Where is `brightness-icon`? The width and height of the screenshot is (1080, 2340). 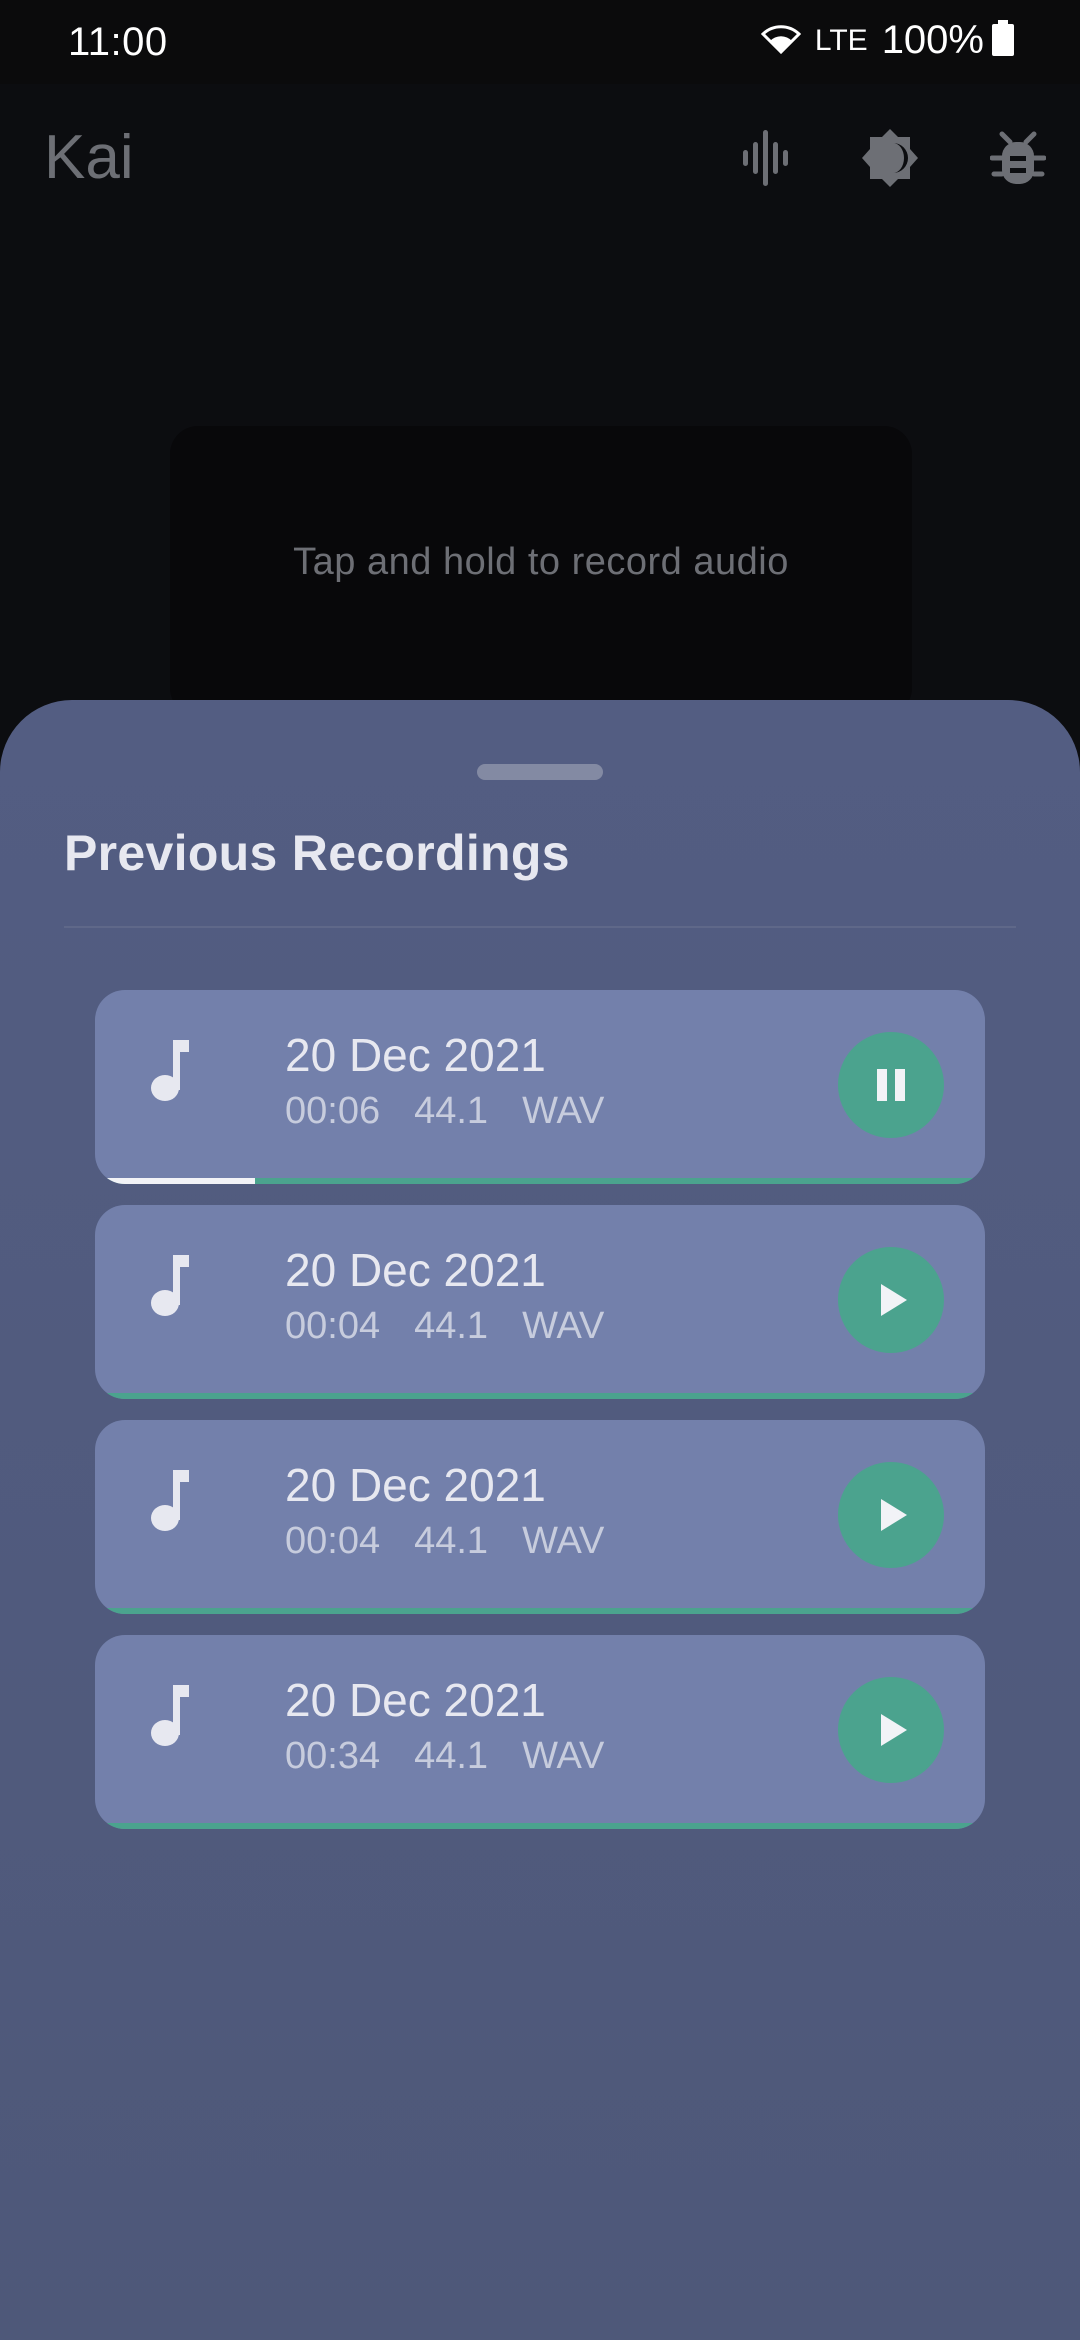 brightness-icon is located at coordinates (890, 158).